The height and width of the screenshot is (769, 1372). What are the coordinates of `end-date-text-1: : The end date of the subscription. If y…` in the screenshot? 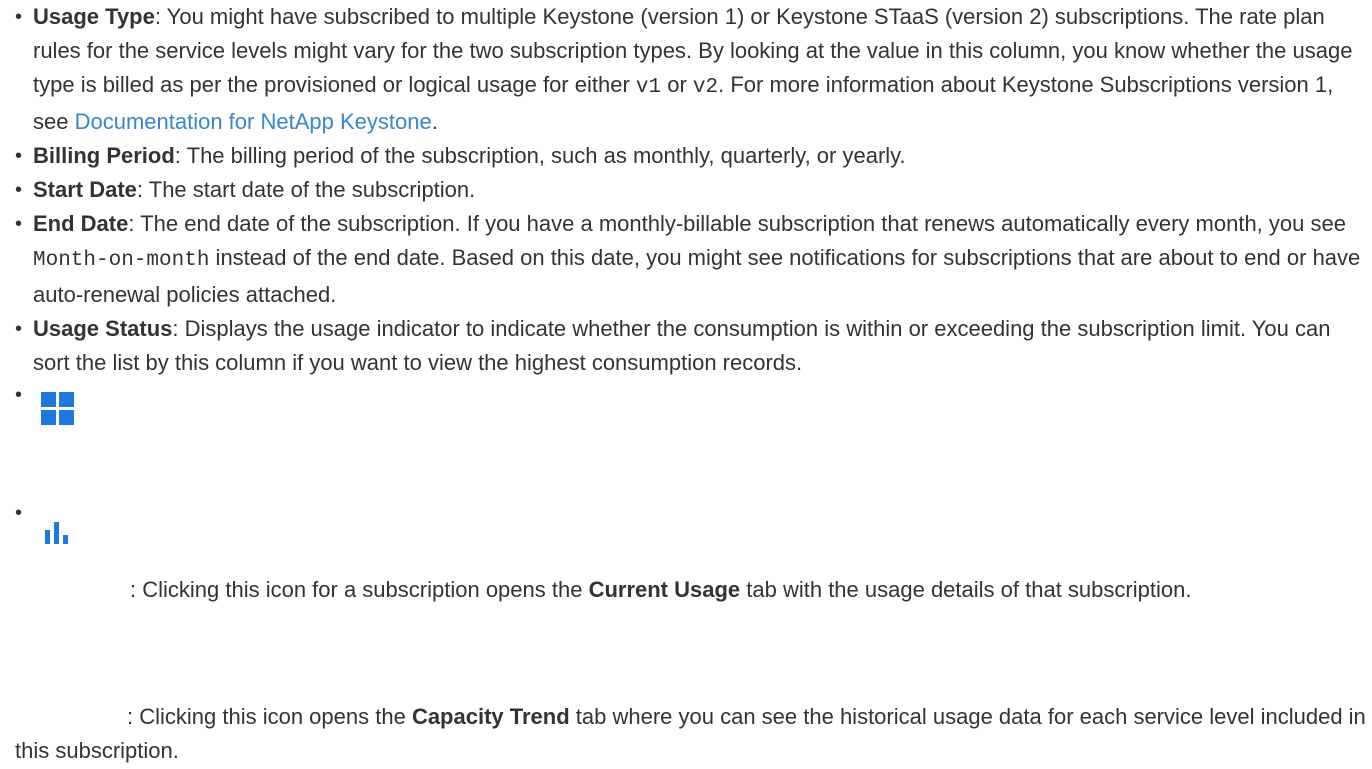 It's located at (737, 223).